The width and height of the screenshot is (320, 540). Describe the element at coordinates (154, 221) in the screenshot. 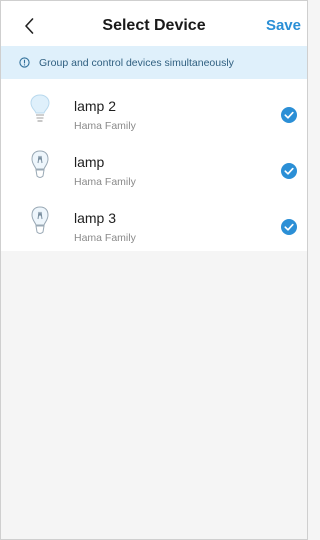

I see `device-row-lamp-3: lamp 3 Hama Family` at that location.